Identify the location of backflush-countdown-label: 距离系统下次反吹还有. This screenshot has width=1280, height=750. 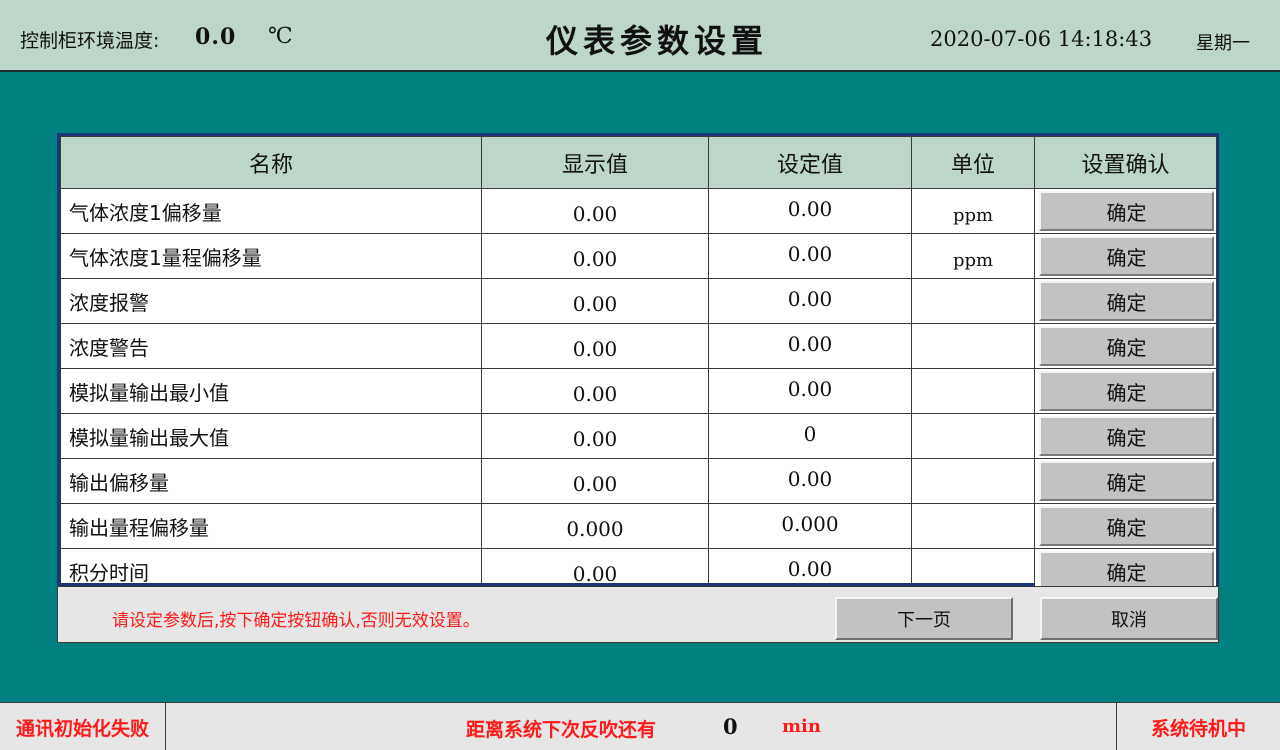
(561, 730).